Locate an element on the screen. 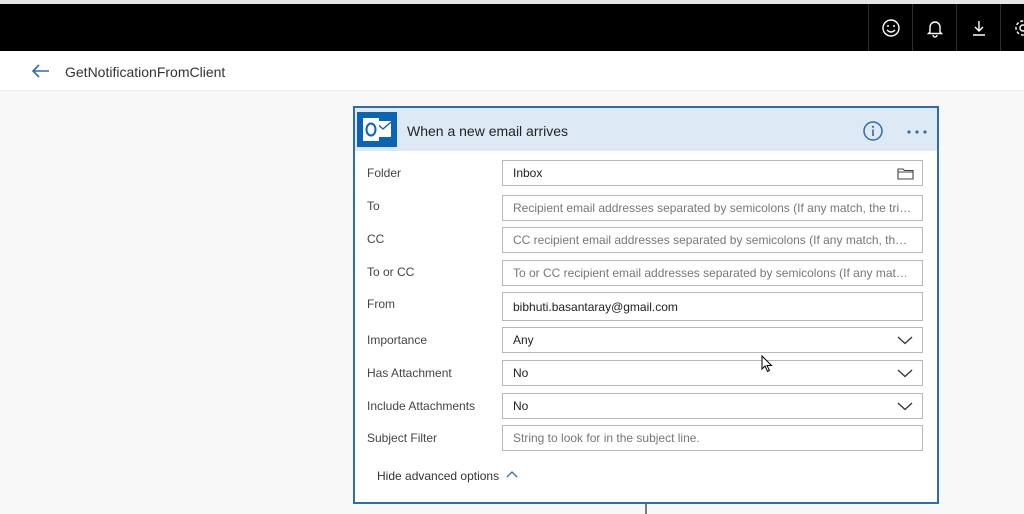  folder-value: Inbox is located at coordinates (528, 173).